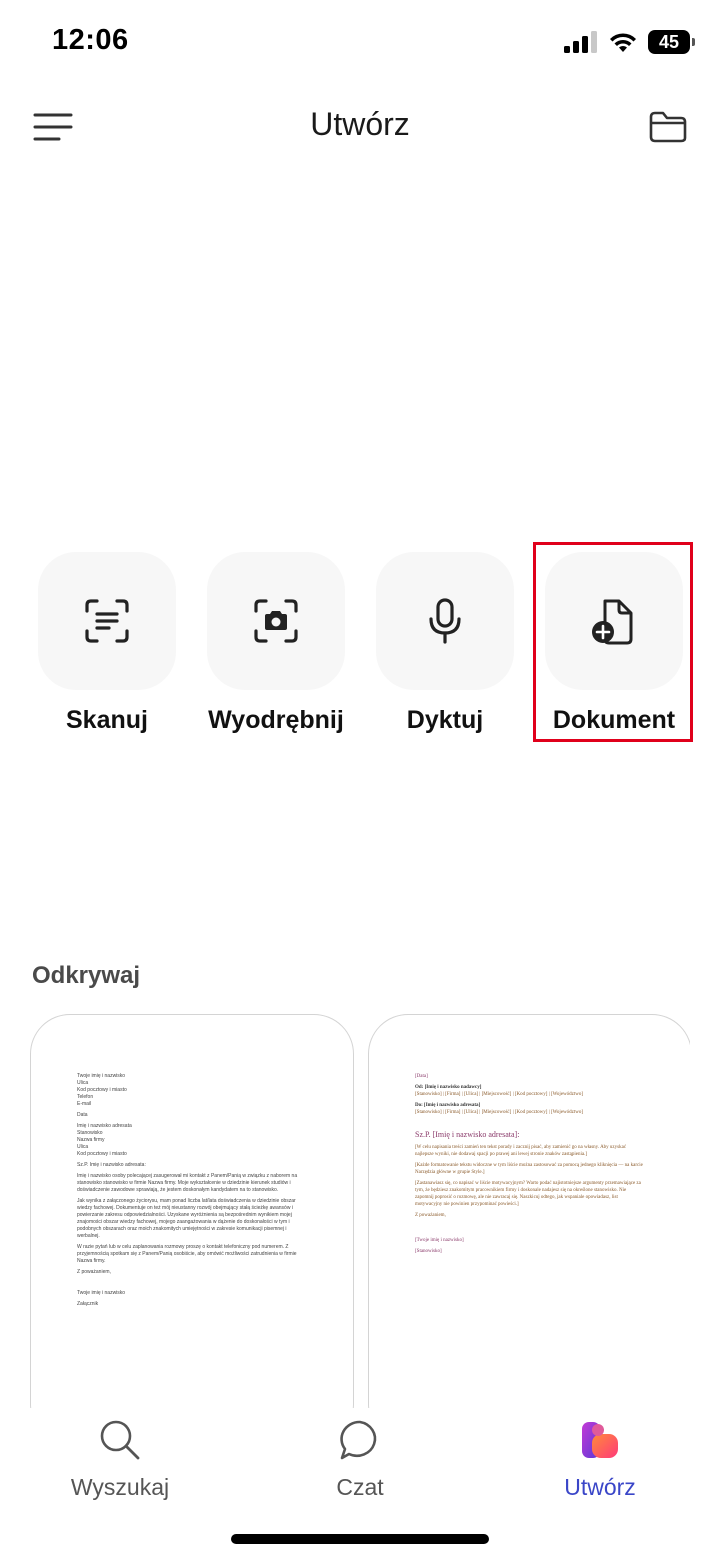  Describe the element at coordinates (358, 1440) in the screenshot. I see `chat-bubble-icon` at that location.